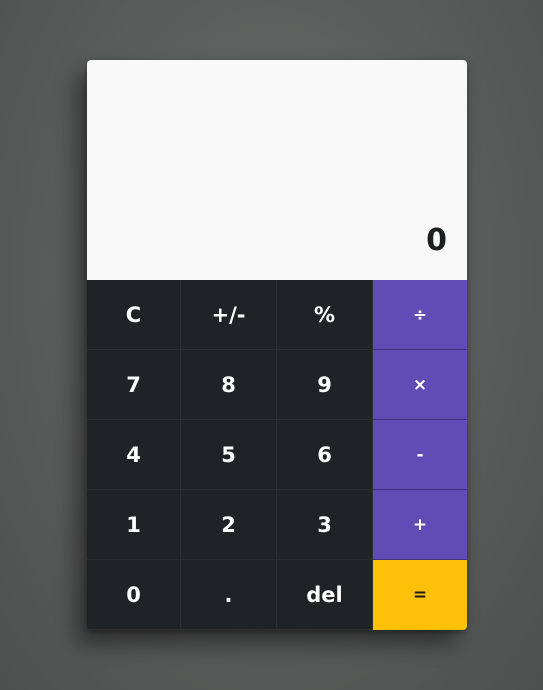 The height and width of the screenshot is (690, 543). What do you see at coordinates (325, 315) in the screenshot?
I see `percent-button: %` at bounding box center [325, 315].